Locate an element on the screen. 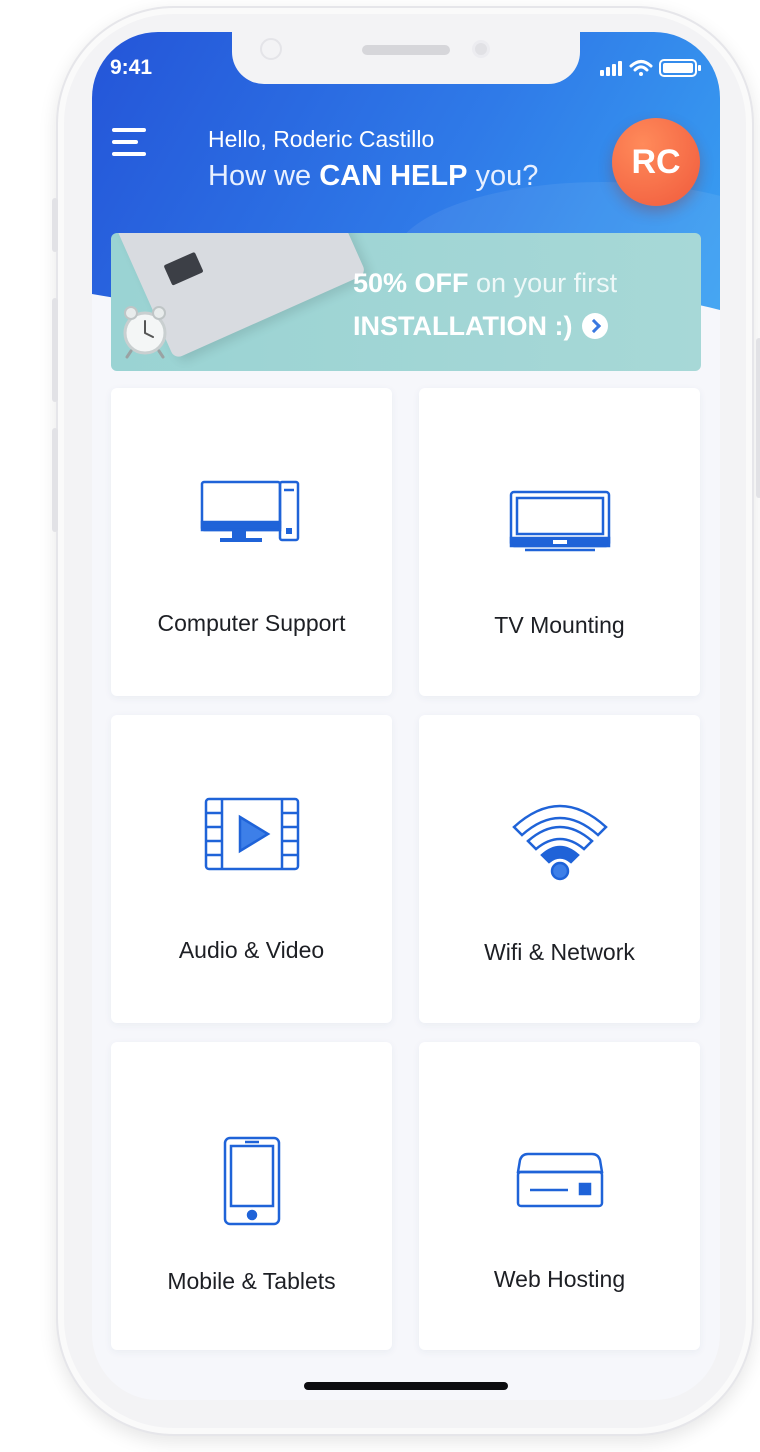 The image size is (760, 1452). banner-installation-text: INSTALLATION :) is located at coordinates (481, 326).